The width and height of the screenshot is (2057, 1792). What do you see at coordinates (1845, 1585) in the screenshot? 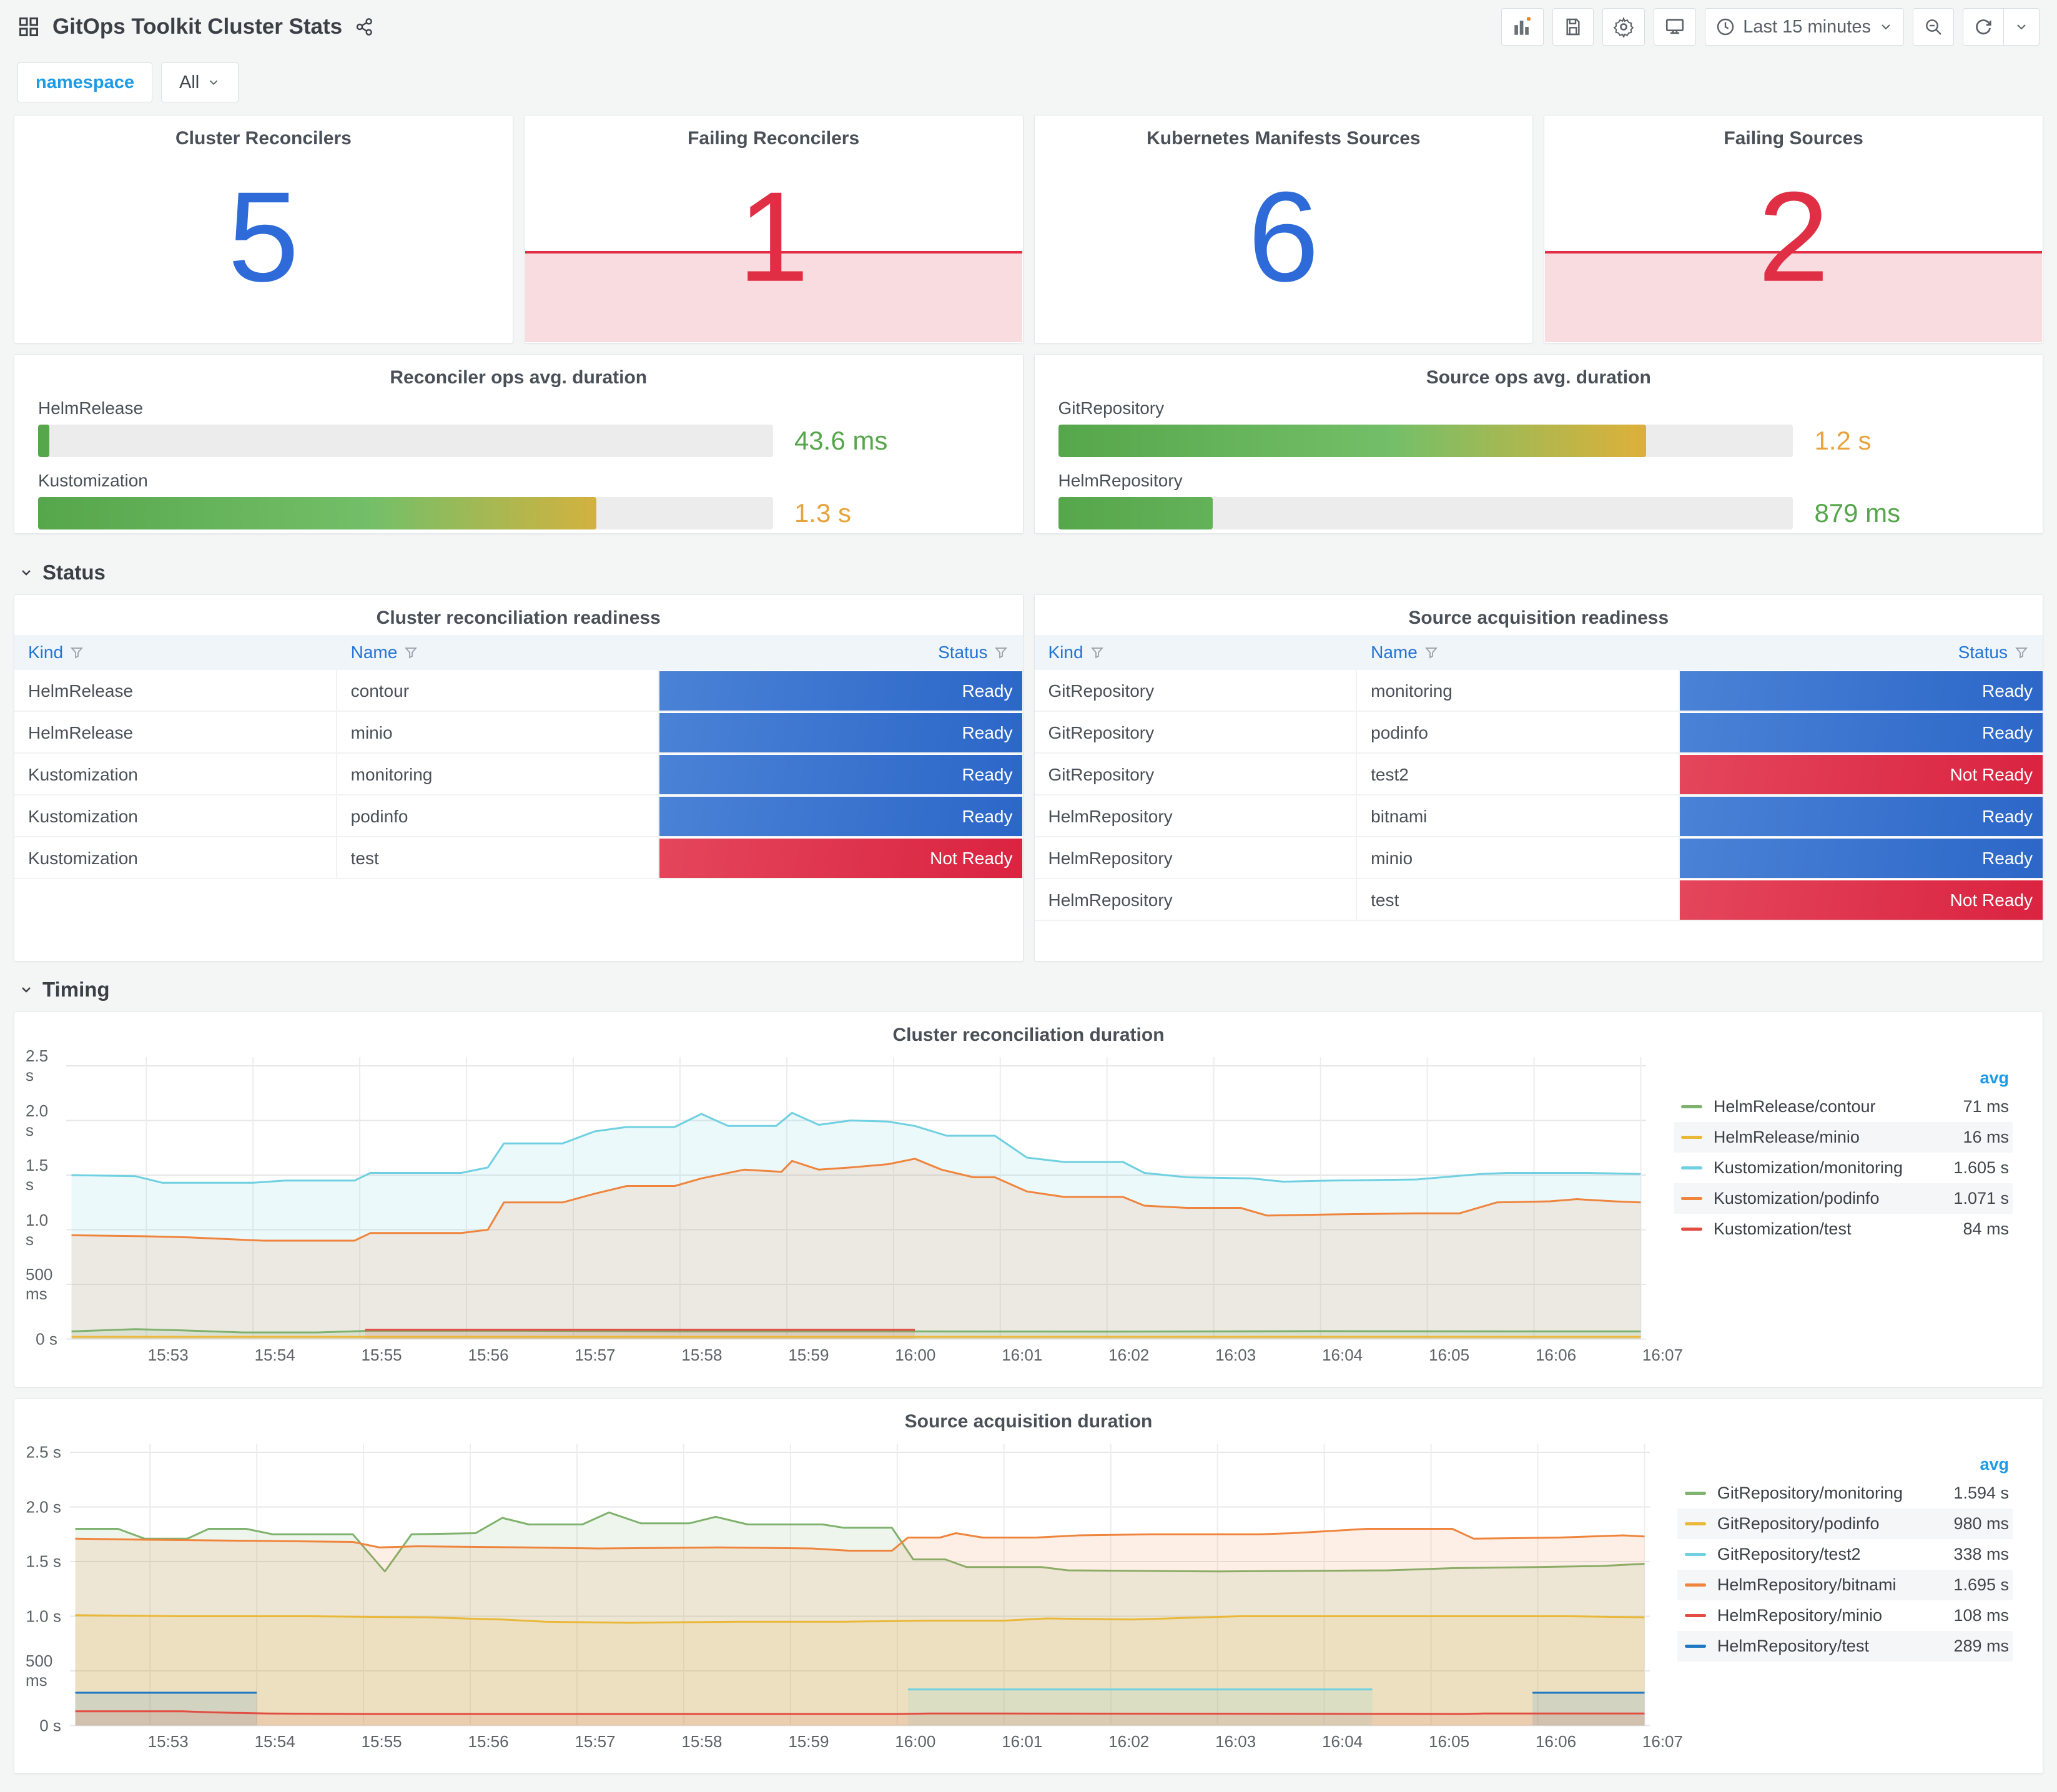
I see `legend-item: HelmRepository/bitnami 1.695 s` at bounding box center [1845, 1585].